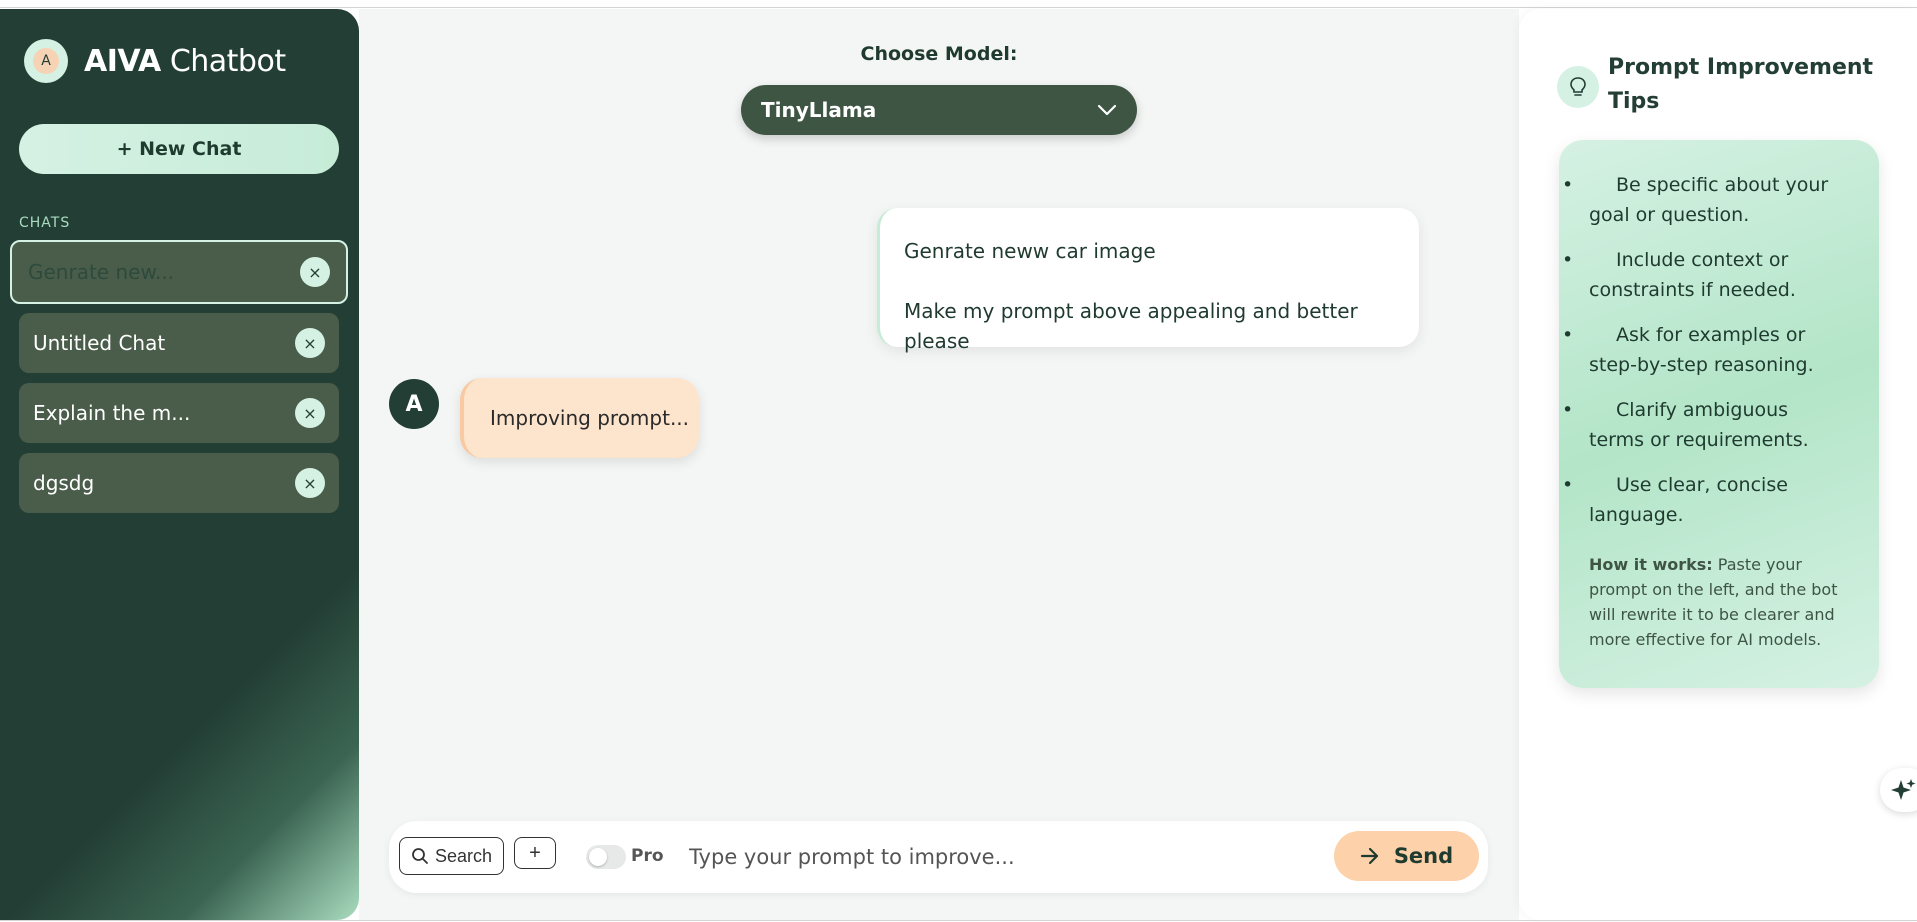  I want to click on chat-item: Explain the m... ×, so click(179, 413).